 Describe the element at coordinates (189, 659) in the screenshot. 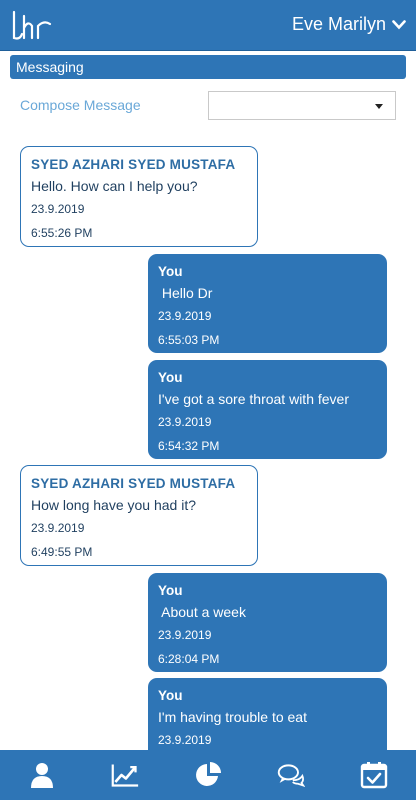

I see `message-time: 6:28:04 PM` at that location.